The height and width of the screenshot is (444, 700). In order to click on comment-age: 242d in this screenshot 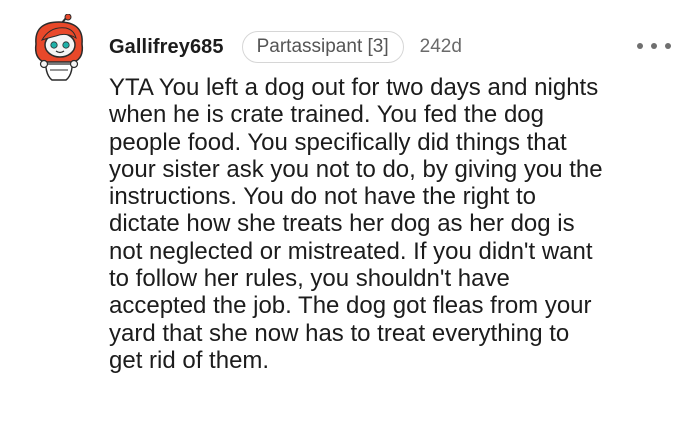, I will do `click(440, 46)`.